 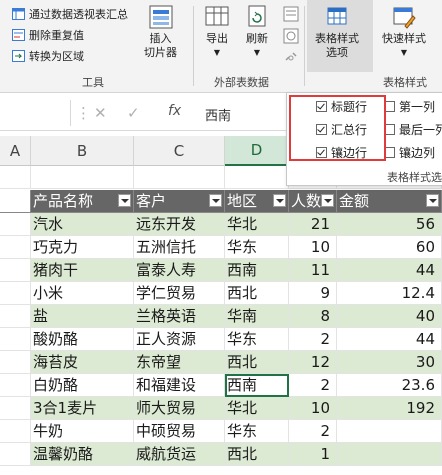 I want to click on table-cell: 温馨奶酪, so click(x=82, y=454).